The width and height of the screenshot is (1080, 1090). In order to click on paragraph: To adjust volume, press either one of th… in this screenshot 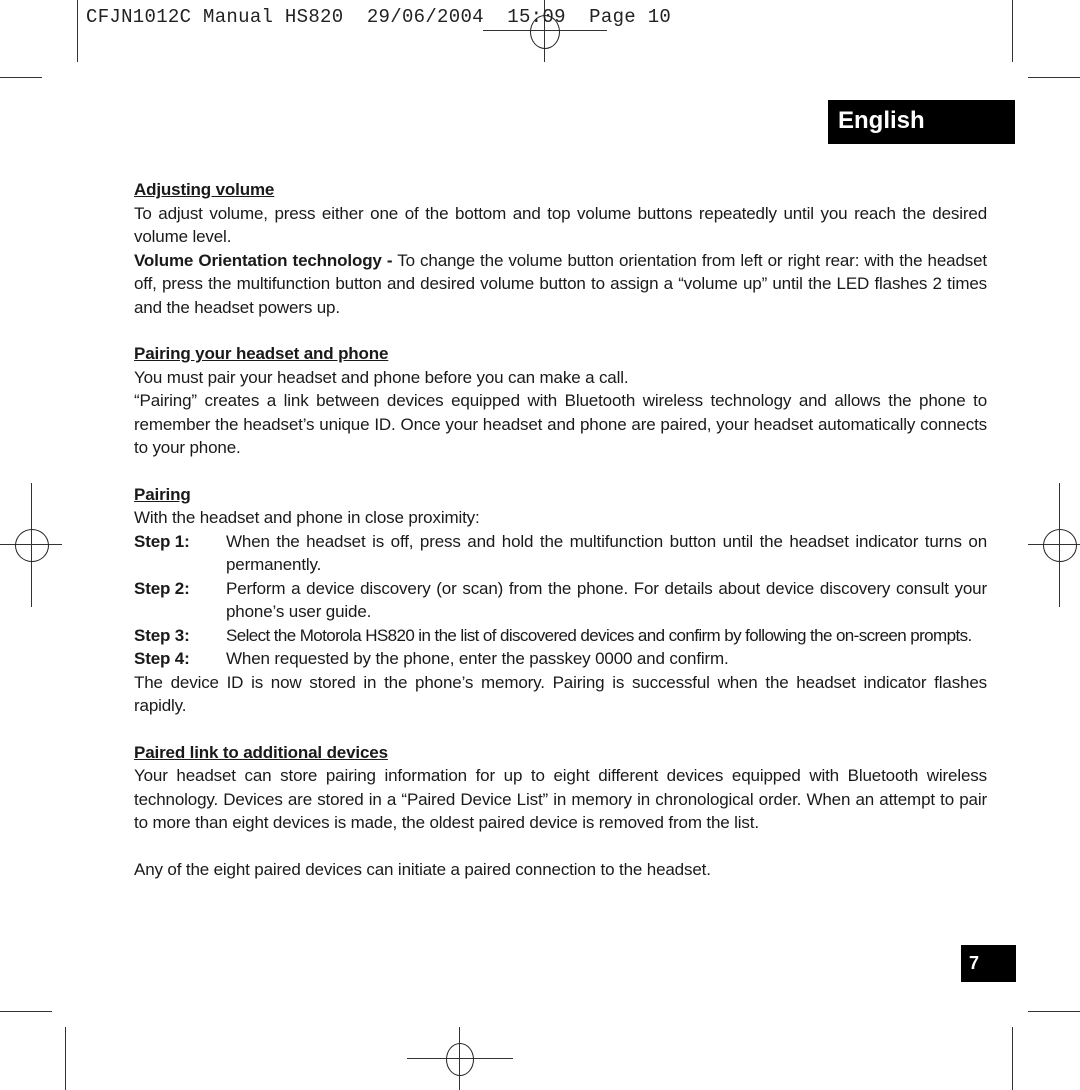, I will do `click(560, 225)`.